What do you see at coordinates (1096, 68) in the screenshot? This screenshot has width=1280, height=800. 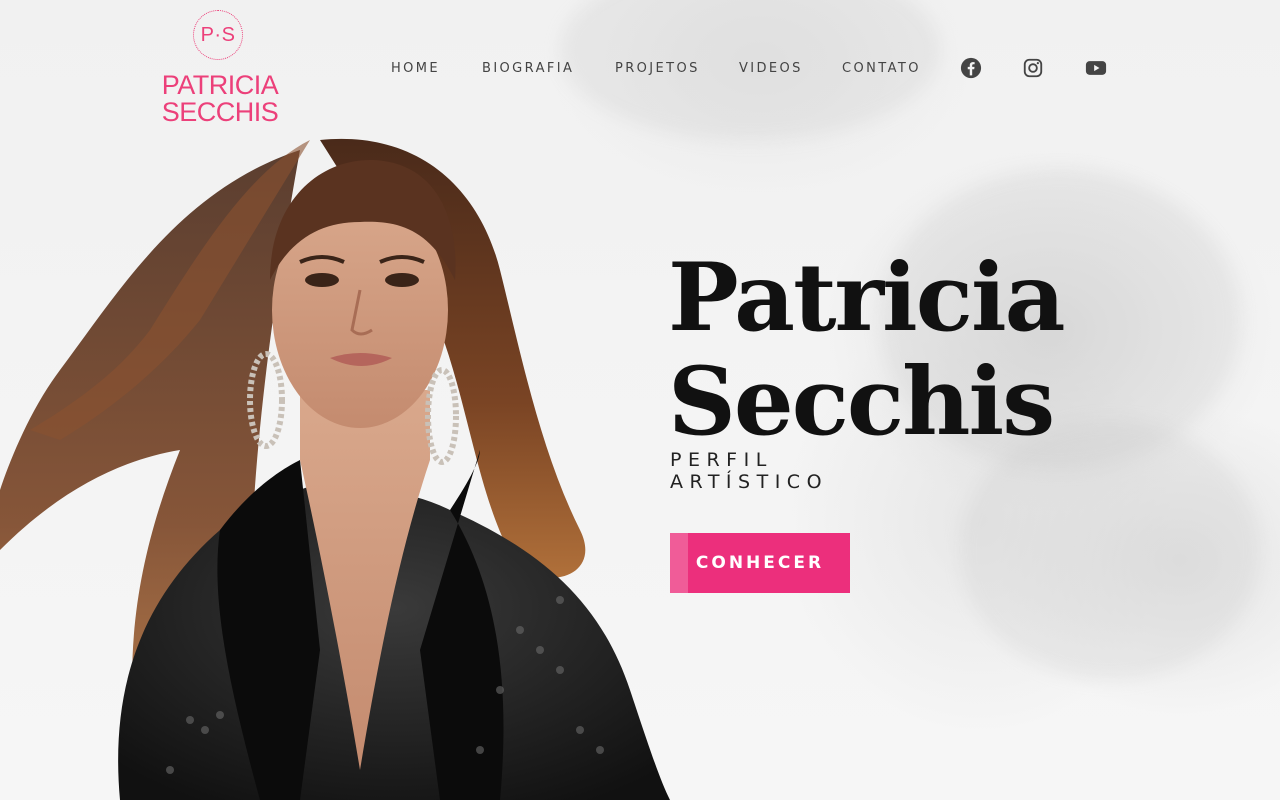 I see `youtube-icon` at bounding box center [1096, 68].